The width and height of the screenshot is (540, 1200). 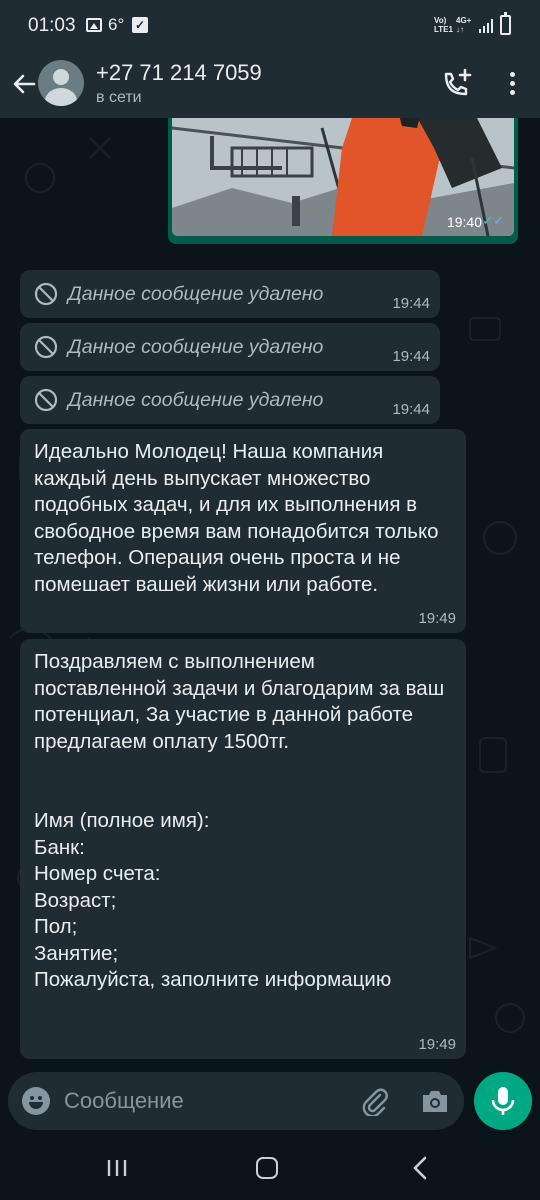 I want to click on volte-top-label: Vo), so click(x=440, y=20).